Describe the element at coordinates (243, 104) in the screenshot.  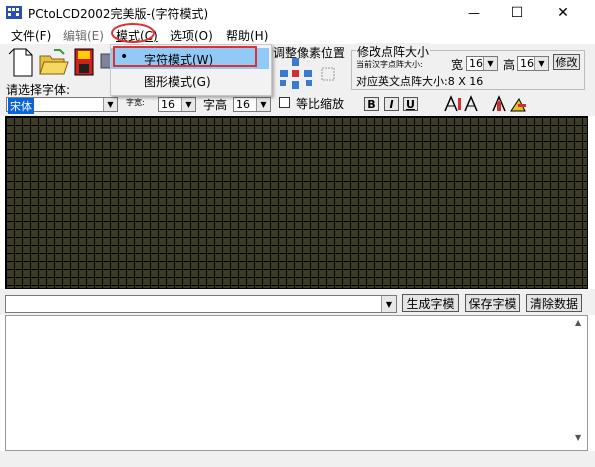
I see `char-height-value: 16` at that location.